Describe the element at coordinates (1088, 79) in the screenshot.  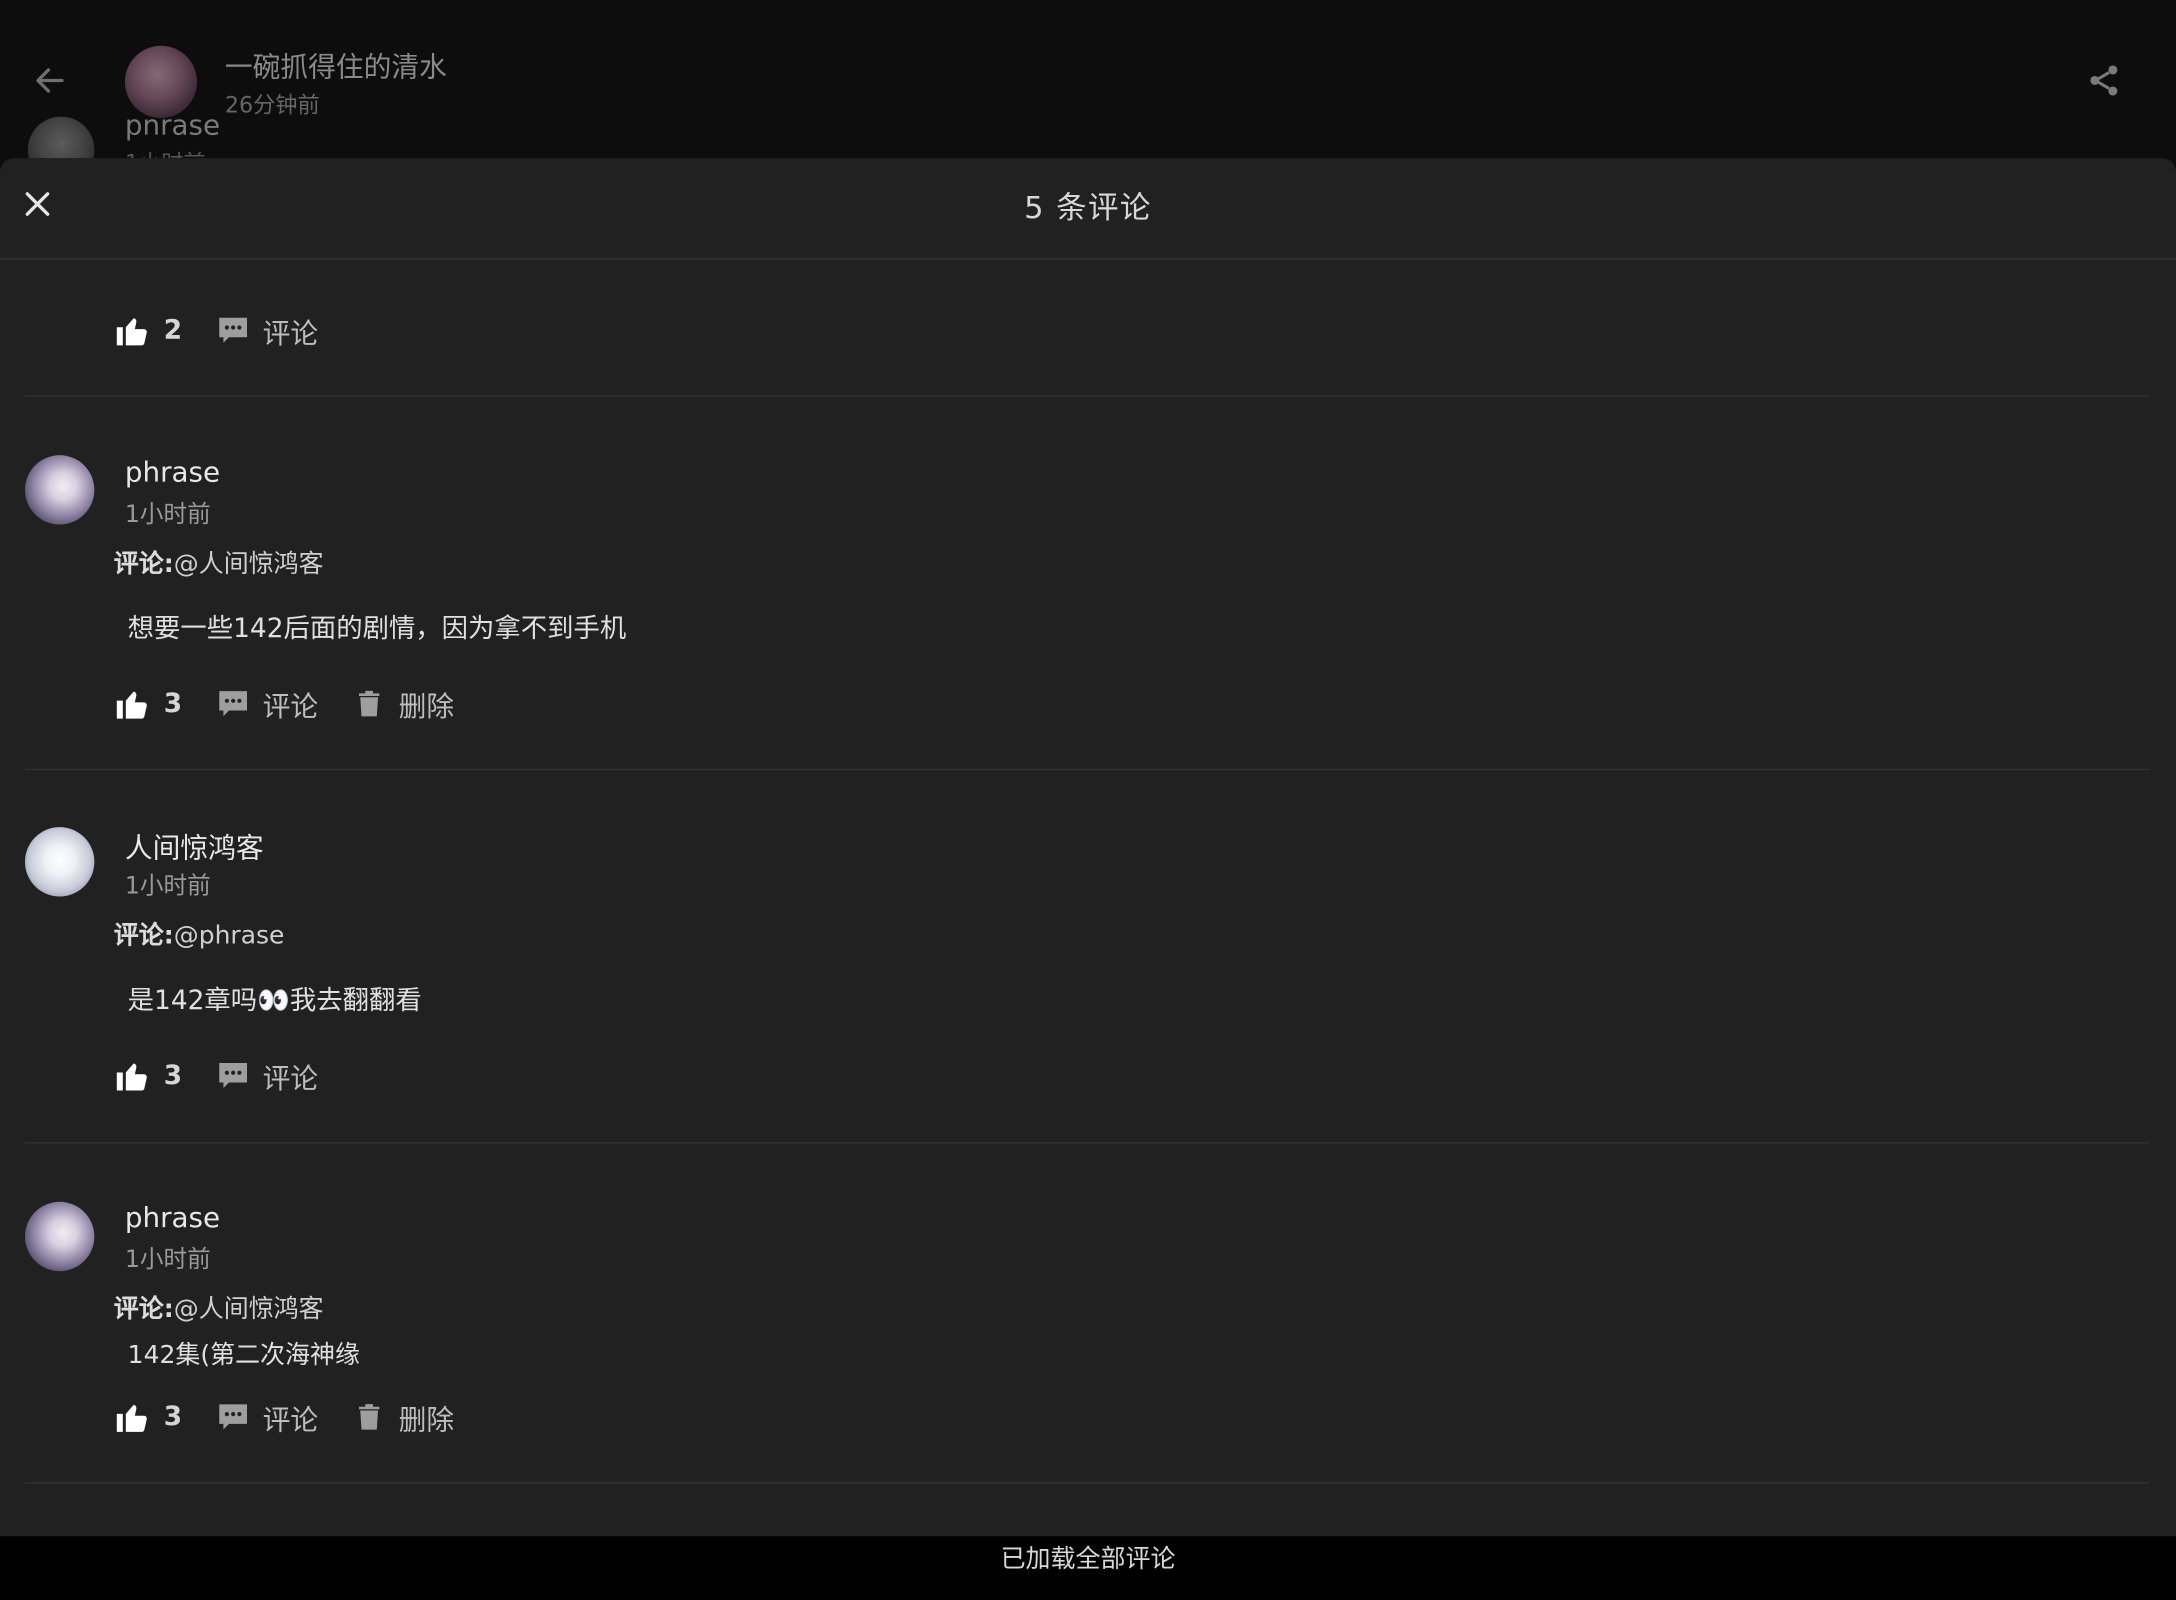
I see `post-header: 一碗抓得住的清水 26分钟前 pnrase 1小时前` at that location.